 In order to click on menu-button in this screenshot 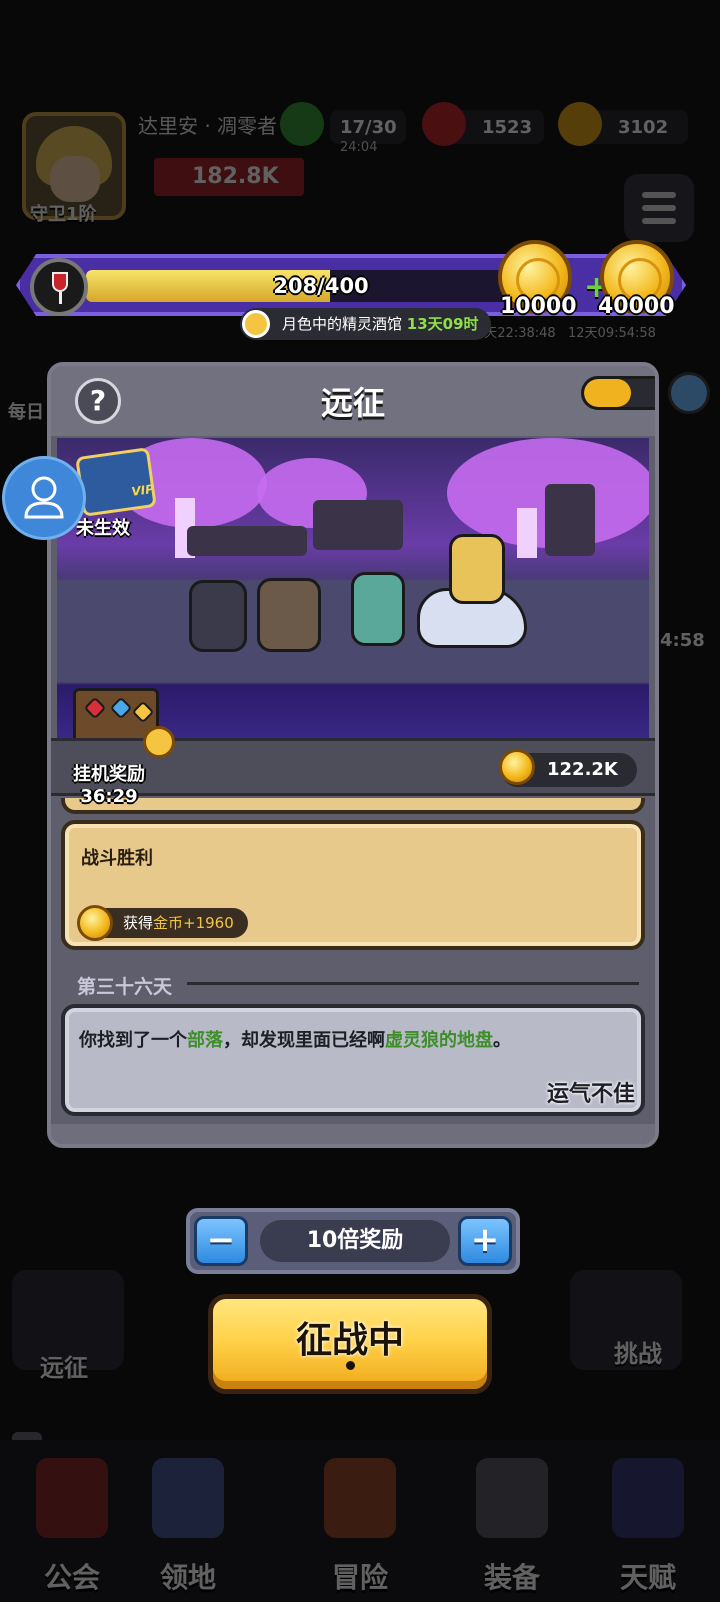, I will do `click(659, 208)`.